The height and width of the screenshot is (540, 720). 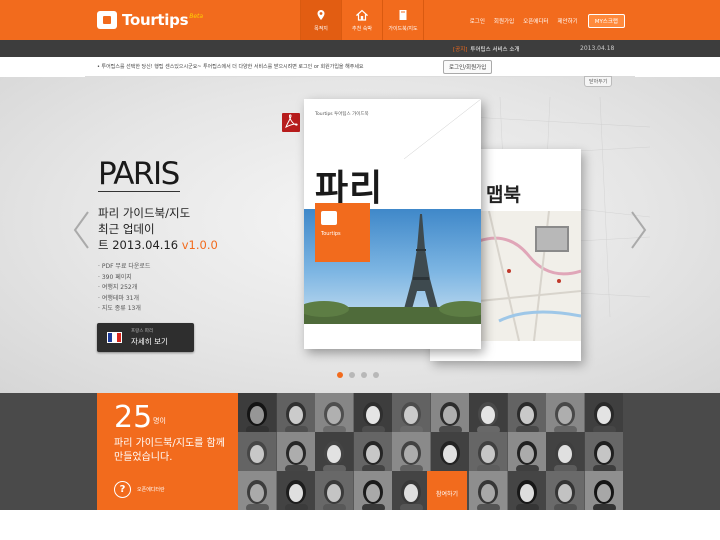 What do you see at coordinates (163, 229) in the screenshot?
I see `hero-subtitle: 파리 가이드북/지도 최근 업데이 트 2013.04.16 v1.0.0` at bounding box center [163, 229].